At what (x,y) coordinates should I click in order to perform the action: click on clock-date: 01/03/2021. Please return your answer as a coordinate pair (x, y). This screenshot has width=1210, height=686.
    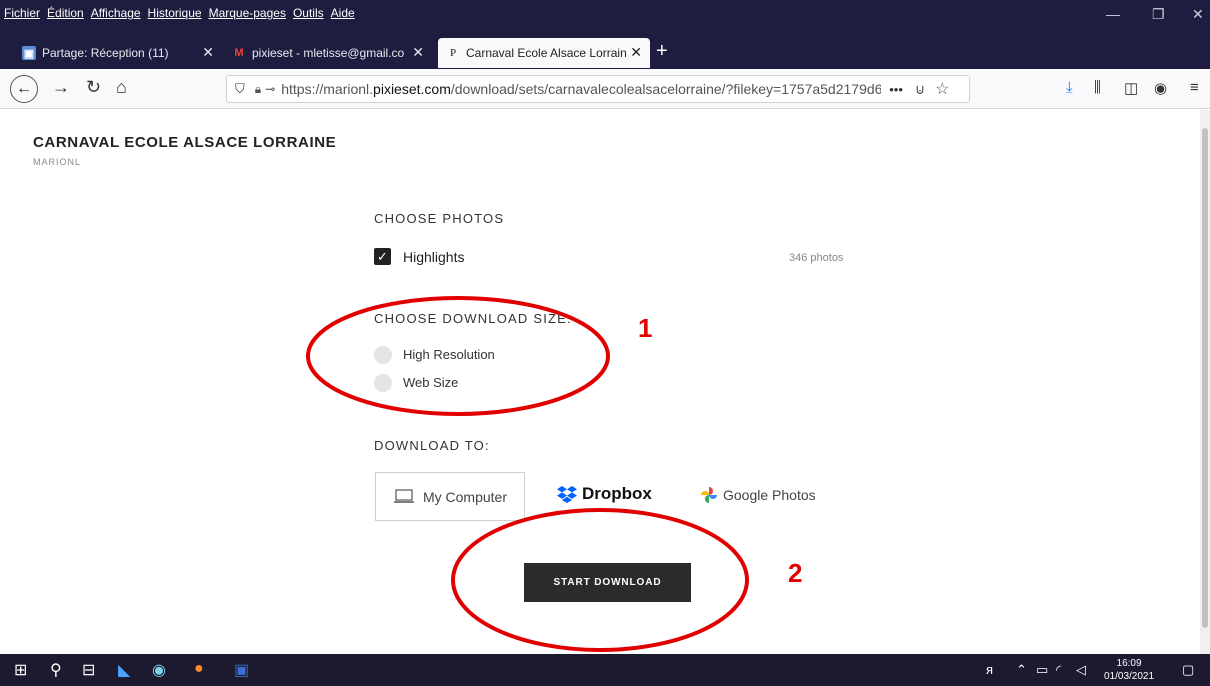
    Looking at the image, I should click on (1129, 676).